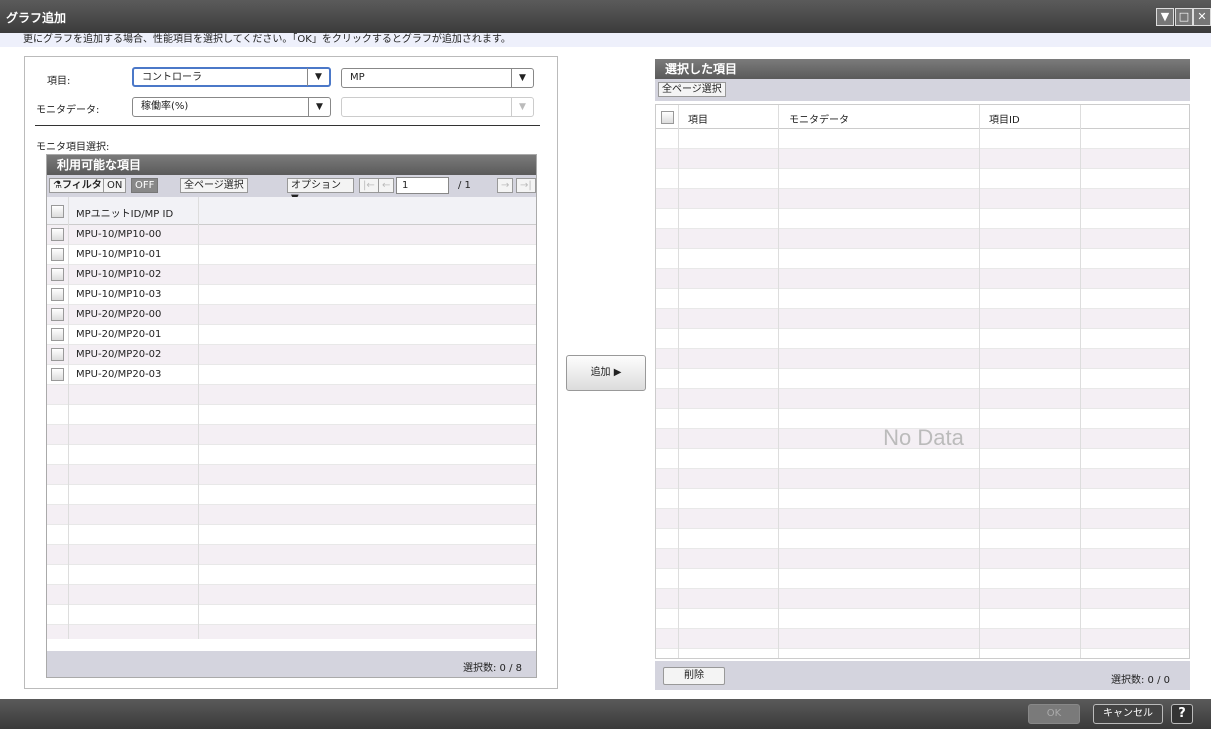 This screenshot has height=729, width=1211. I want to click on item2-dropdown: MP ▼, so click(437, 78).